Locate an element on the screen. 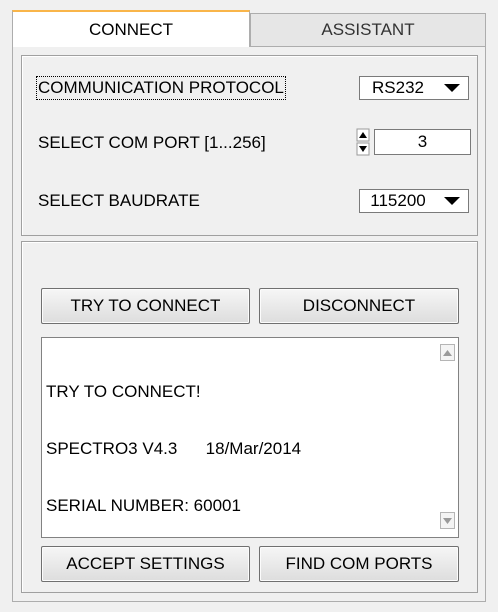  protocol-label: COMMUNICATION PROTOCOL is located at coordinates (161, 88).